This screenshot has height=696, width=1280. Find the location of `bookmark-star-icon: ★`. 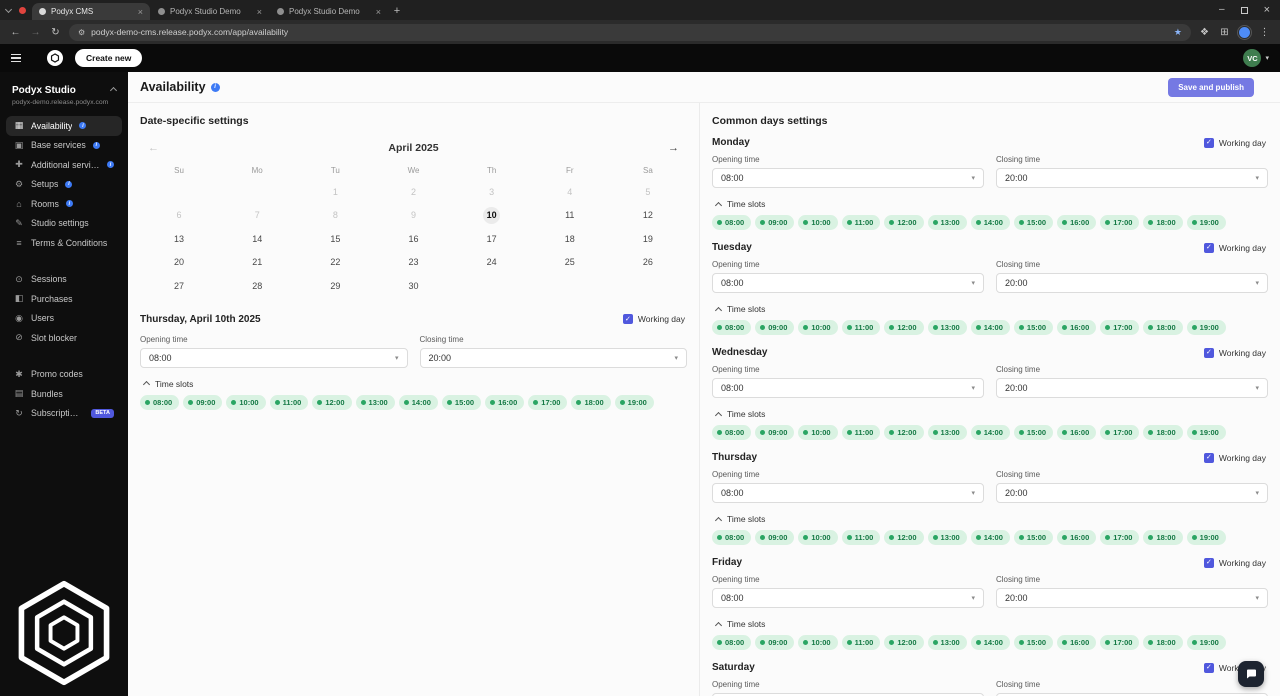

bookmark-star-icon: ★ is located at coordinates (1178, 32).